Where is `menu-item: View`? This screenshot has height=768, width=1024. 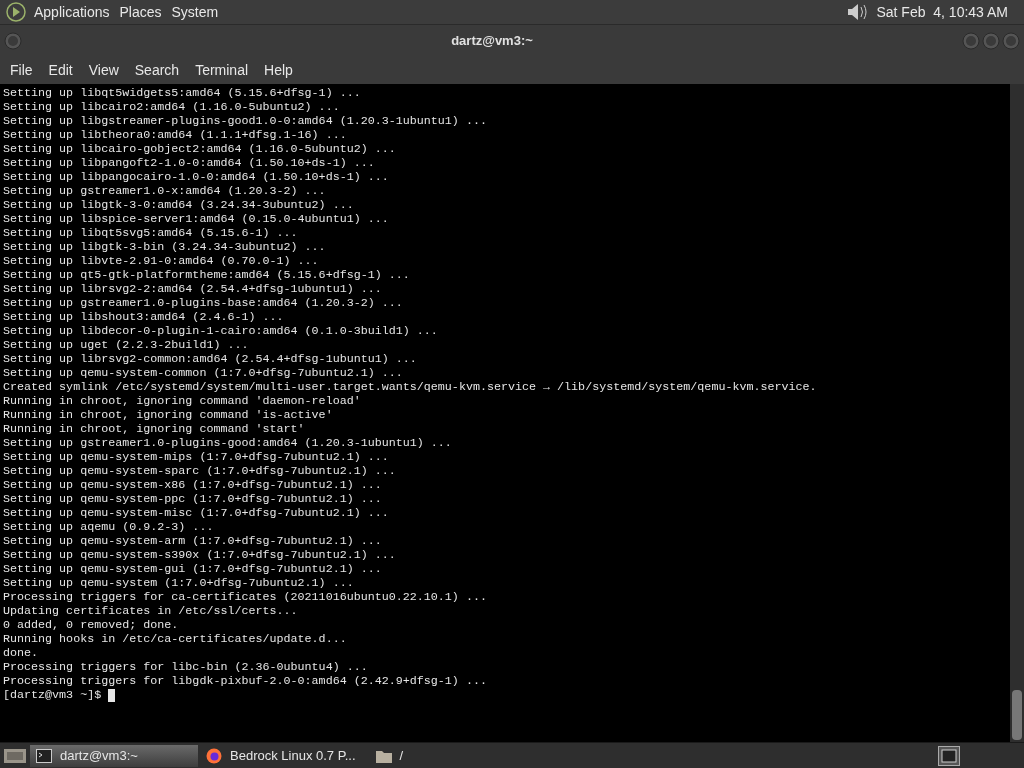
menu-item: View is located at coordinates (103, 70).